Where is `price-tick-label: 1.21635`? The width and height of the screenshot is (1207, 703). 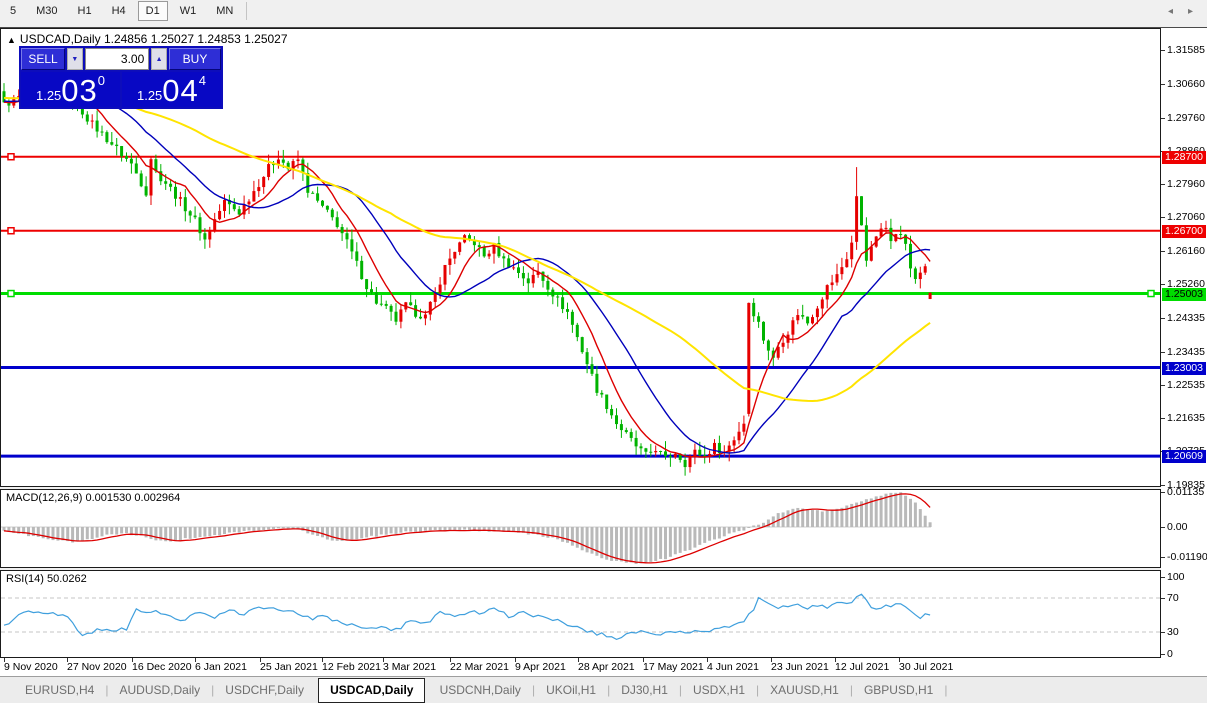
price-tick-label: 1.21635 is located at coordinates (1186, 418).